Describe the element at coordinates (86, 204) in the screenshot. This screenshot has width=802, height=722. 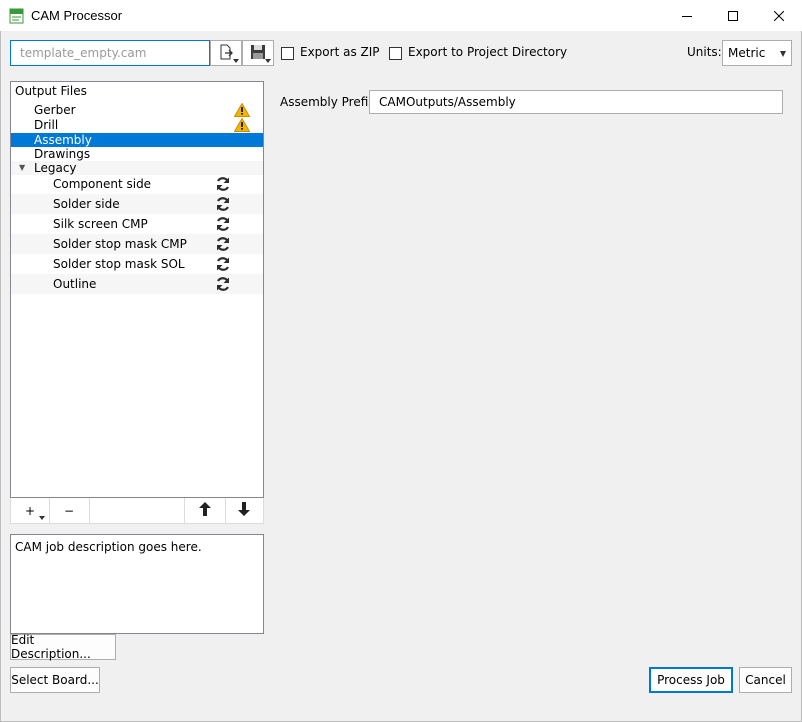
I see `legacy-item-label: Solder side` at that location.